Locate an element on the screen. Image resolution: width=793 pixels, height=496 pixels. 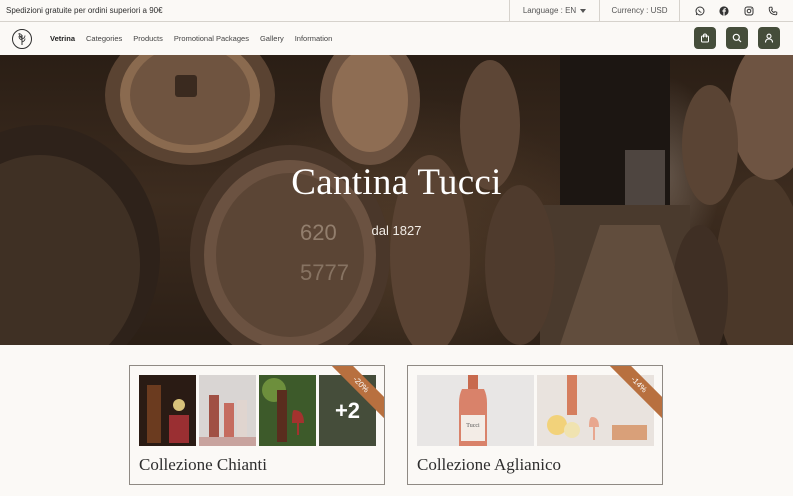
search-icon is located at coordinates (737, 38).